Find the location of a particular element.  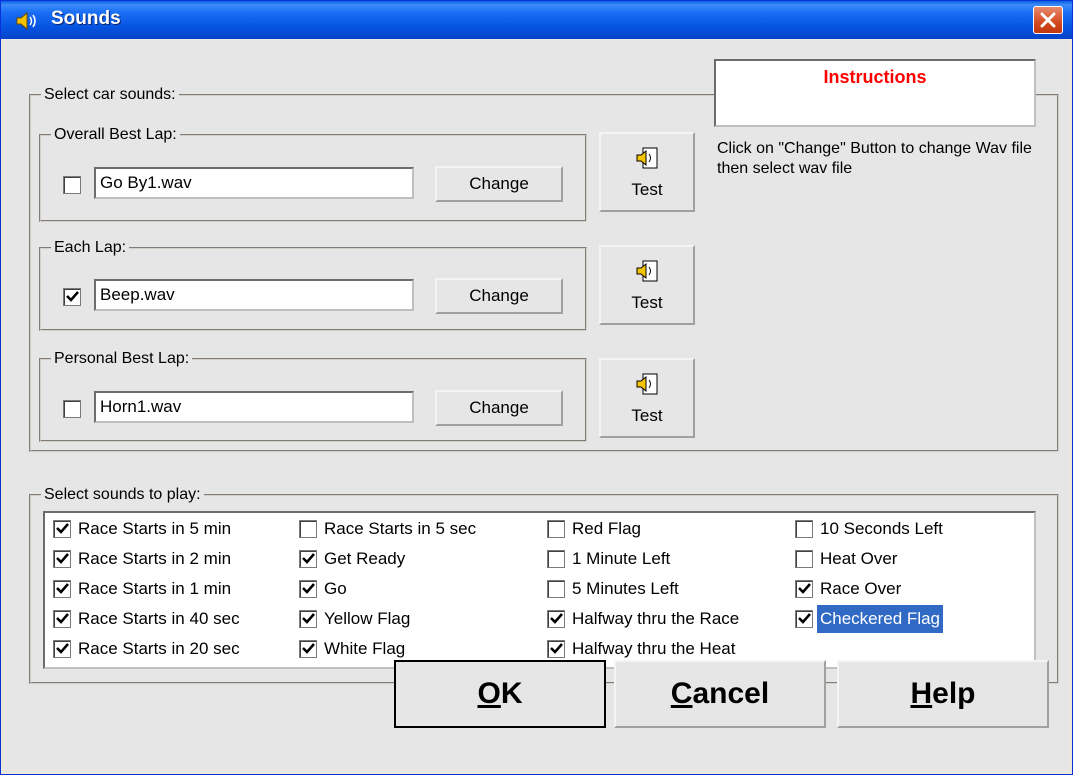

sound-label: Halfway thru the Heat is located at coordinates (654, 648).